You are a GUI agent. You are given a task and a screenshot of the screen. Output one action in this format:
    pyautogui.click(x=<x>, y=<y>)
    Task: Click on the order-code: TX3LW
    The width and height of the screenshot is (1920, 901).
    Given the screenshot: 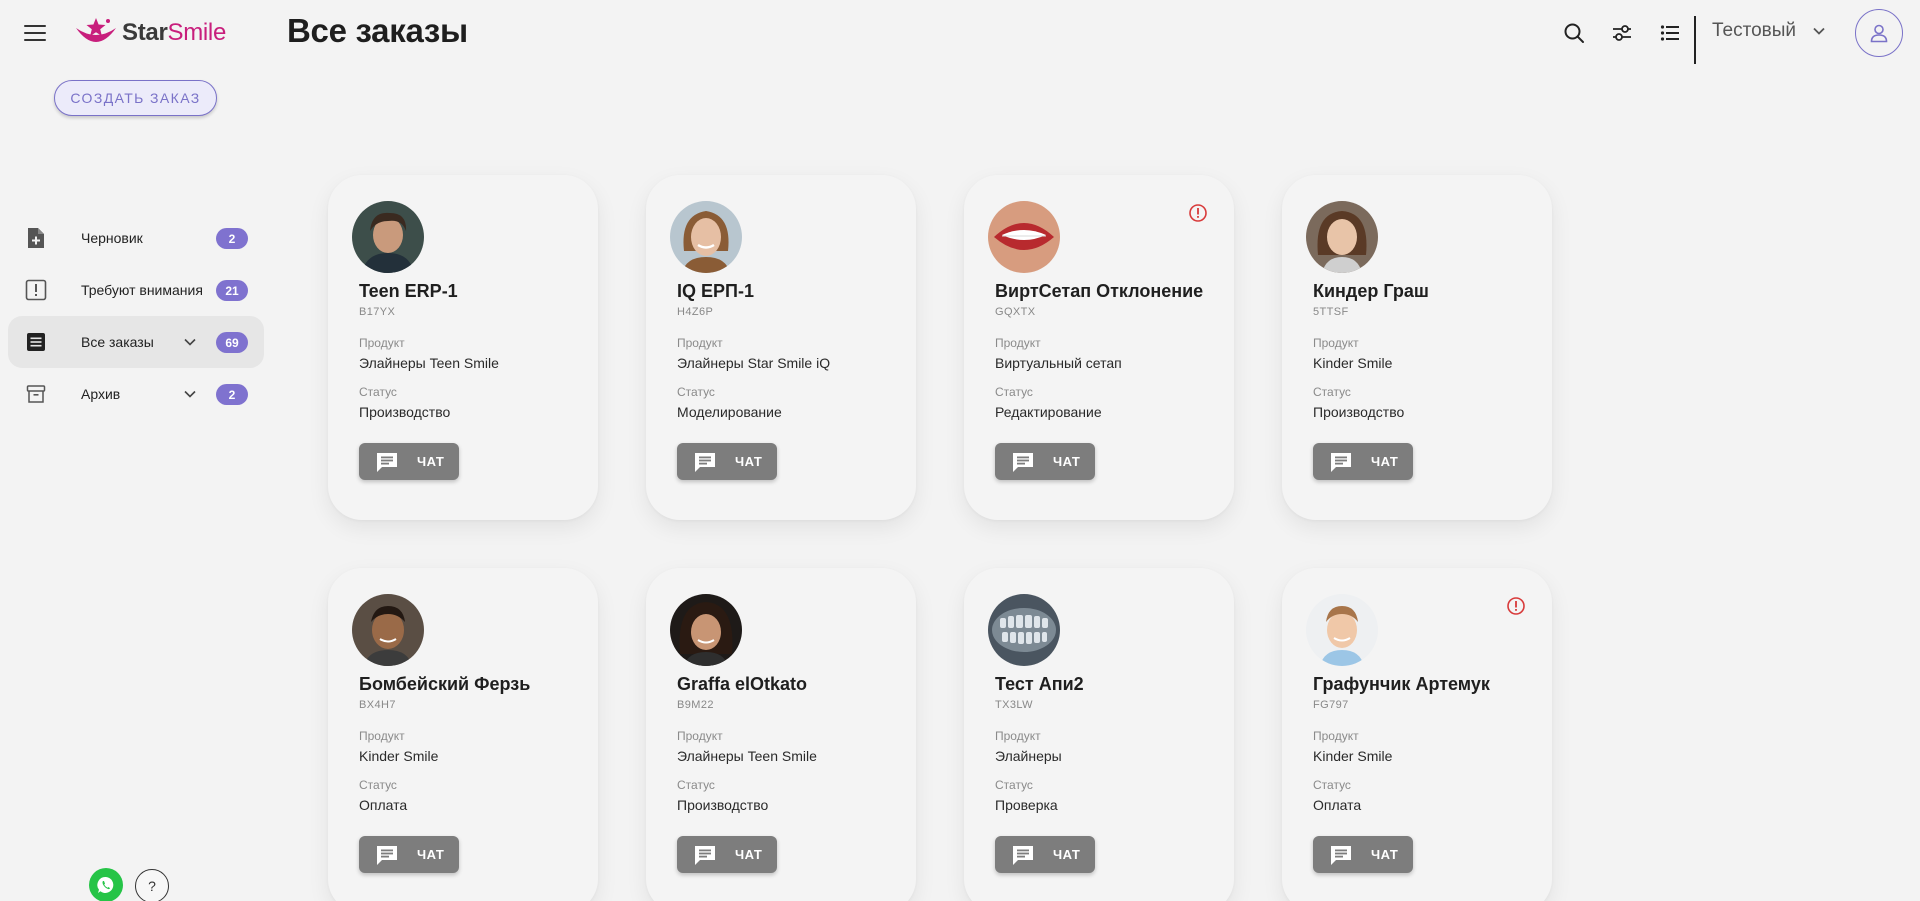 What is the action you would take?
    pyautogui.click(x=1014, y=705)
    